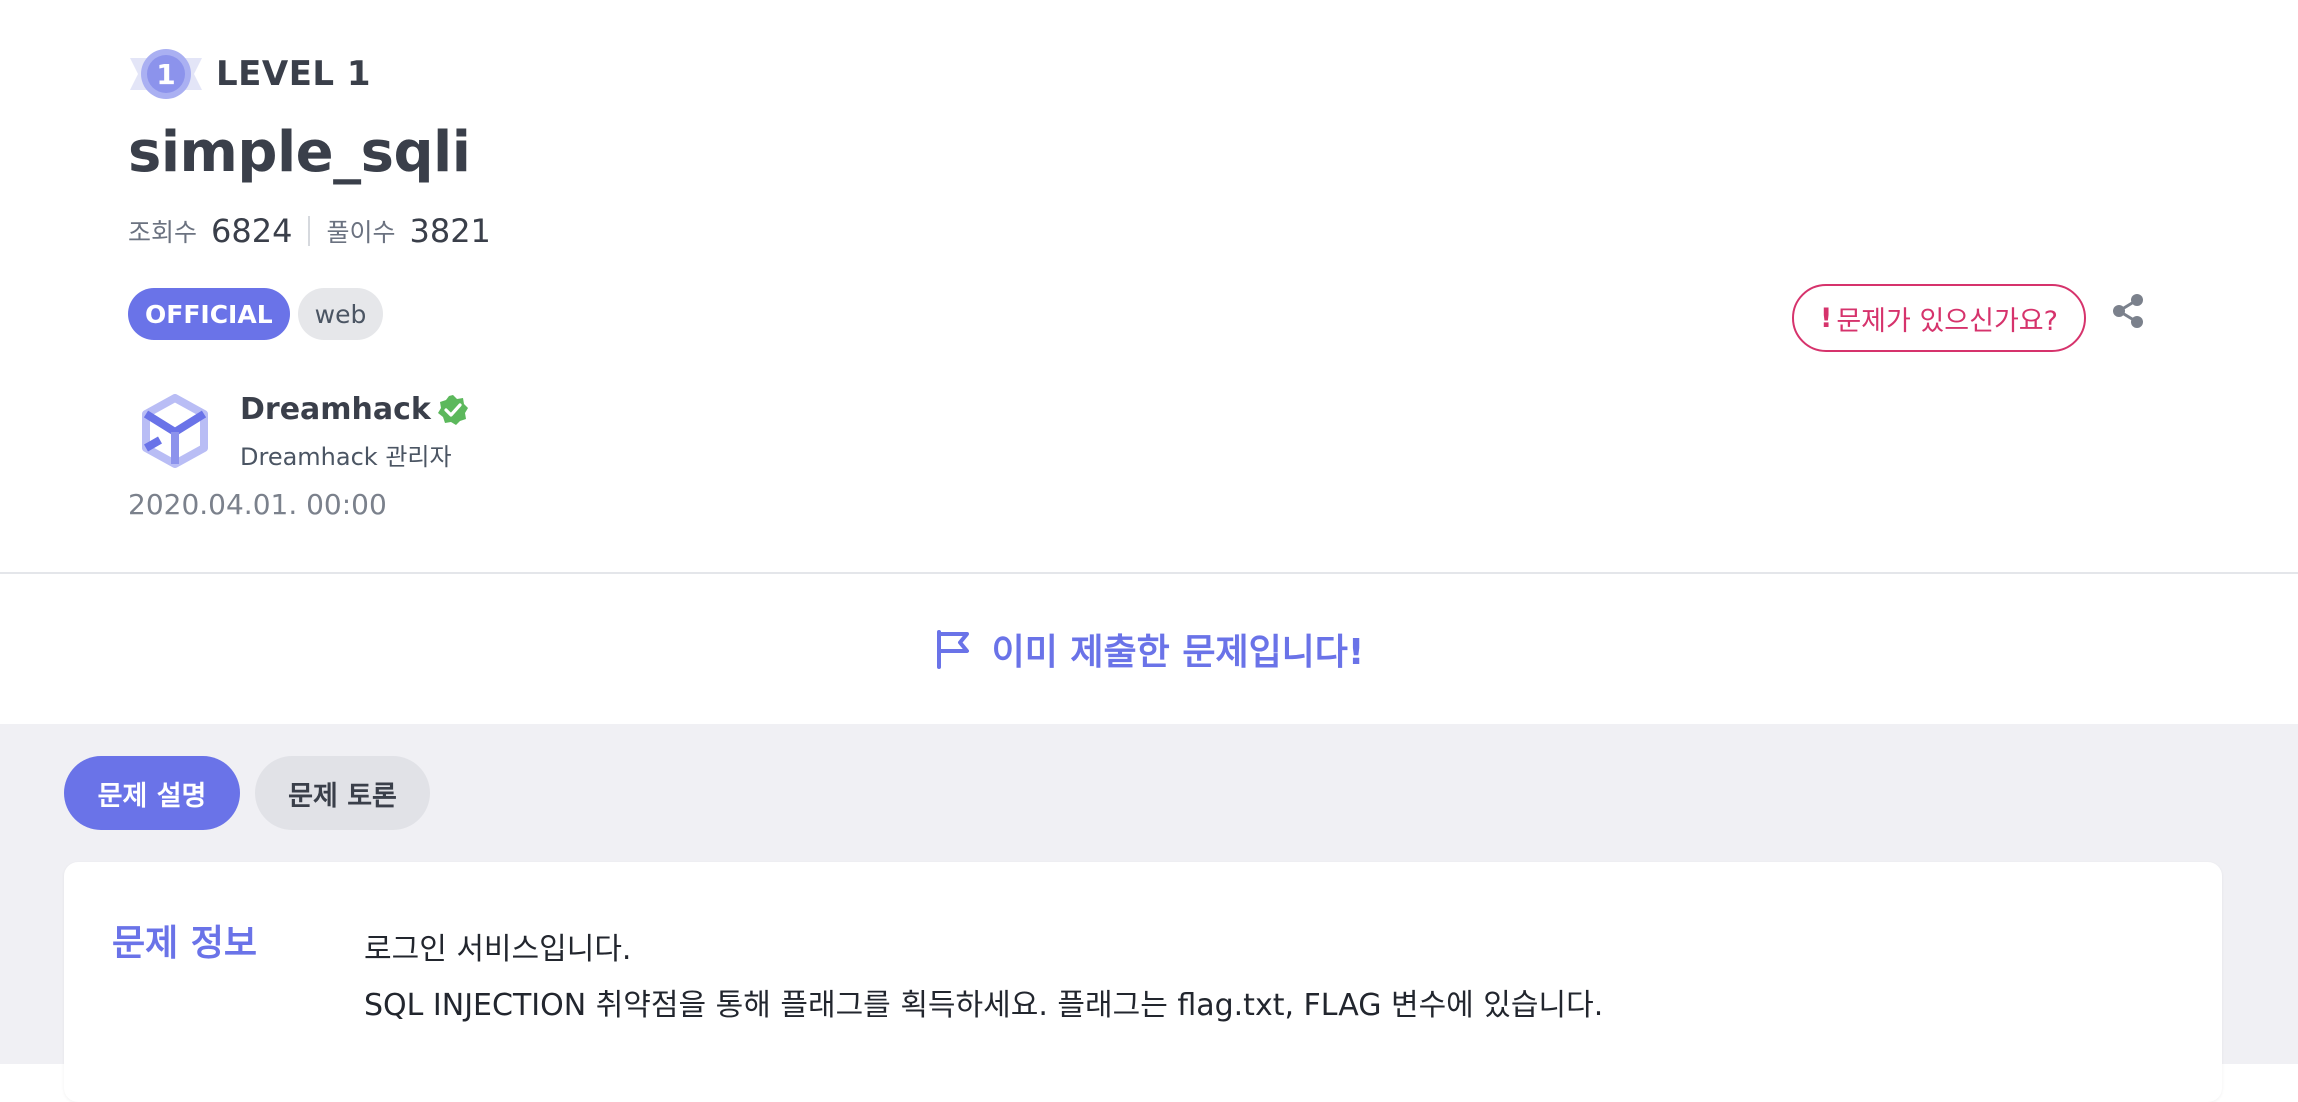  I want to click on submission-status-row: 이미 제출한 문제입니다!, so click(1149, 649).